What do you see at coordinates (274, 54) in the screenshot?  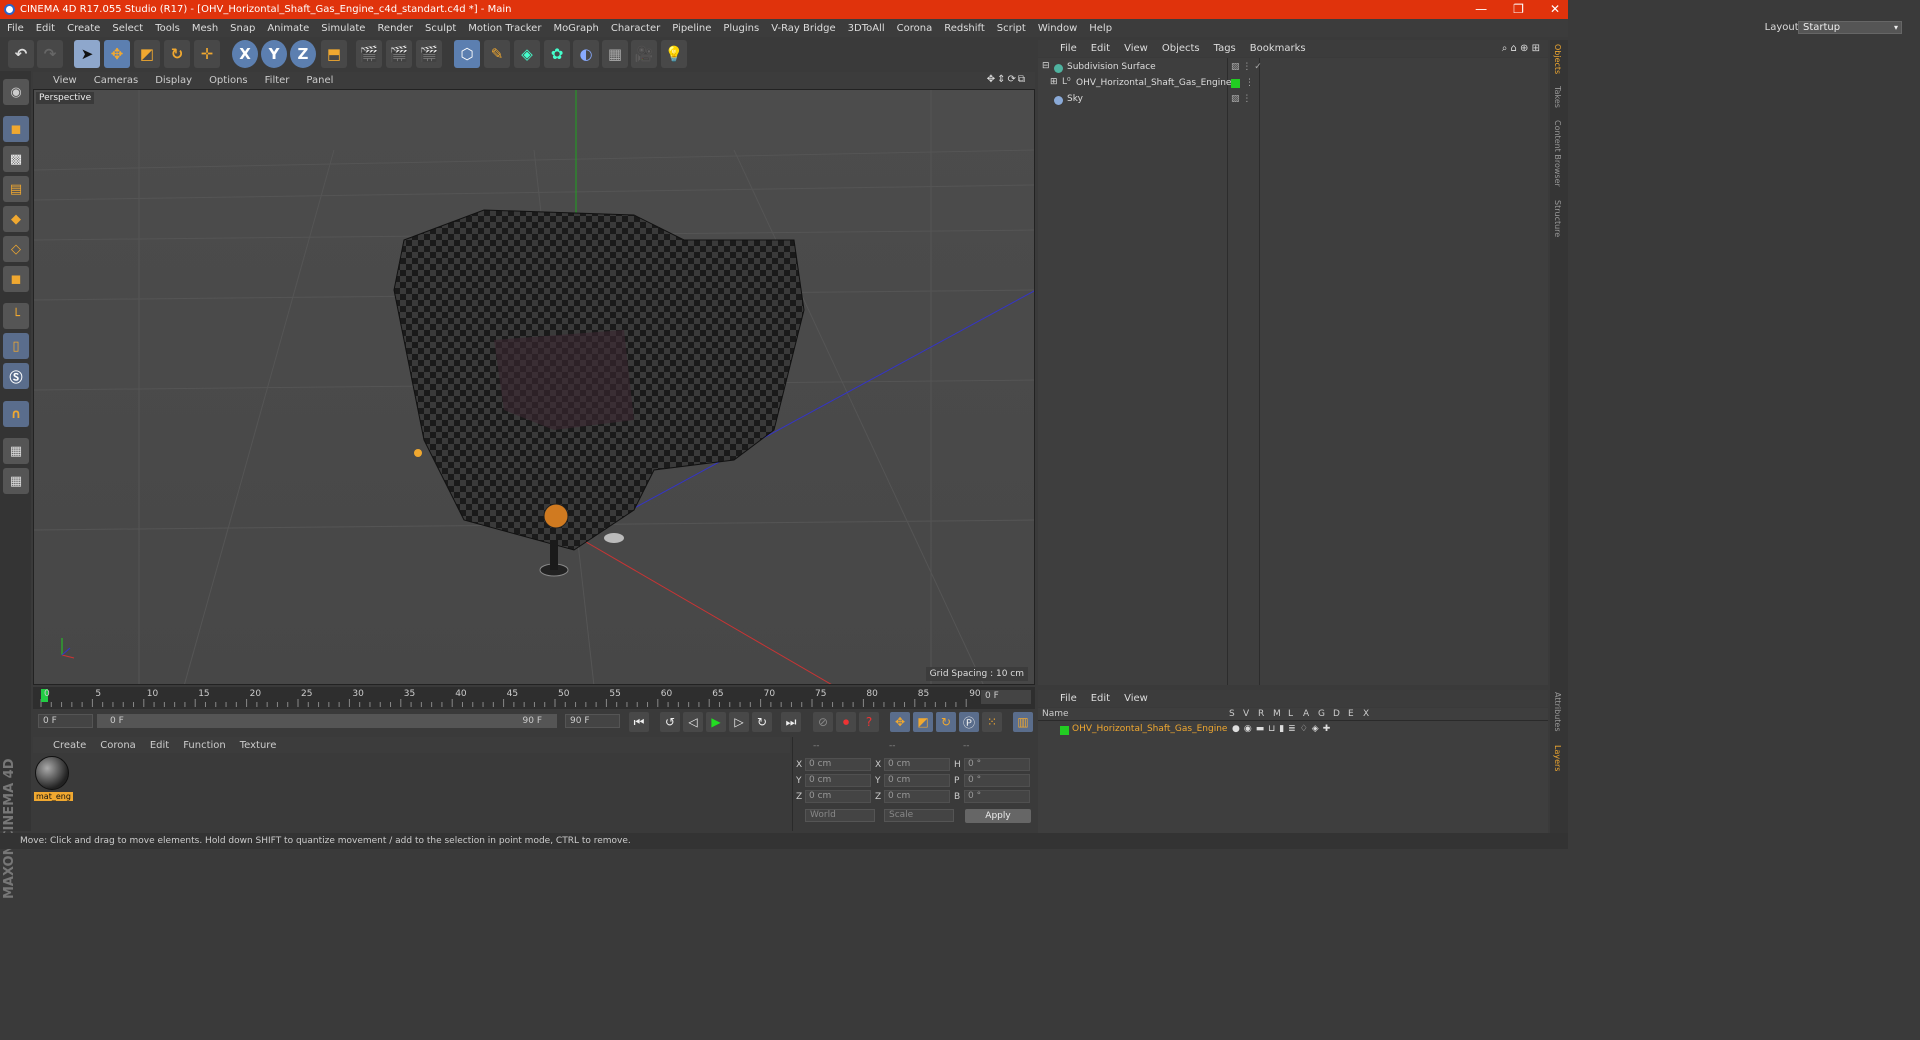 I see `y-axis-lock-button: Y` at bounding box center [274, 54].